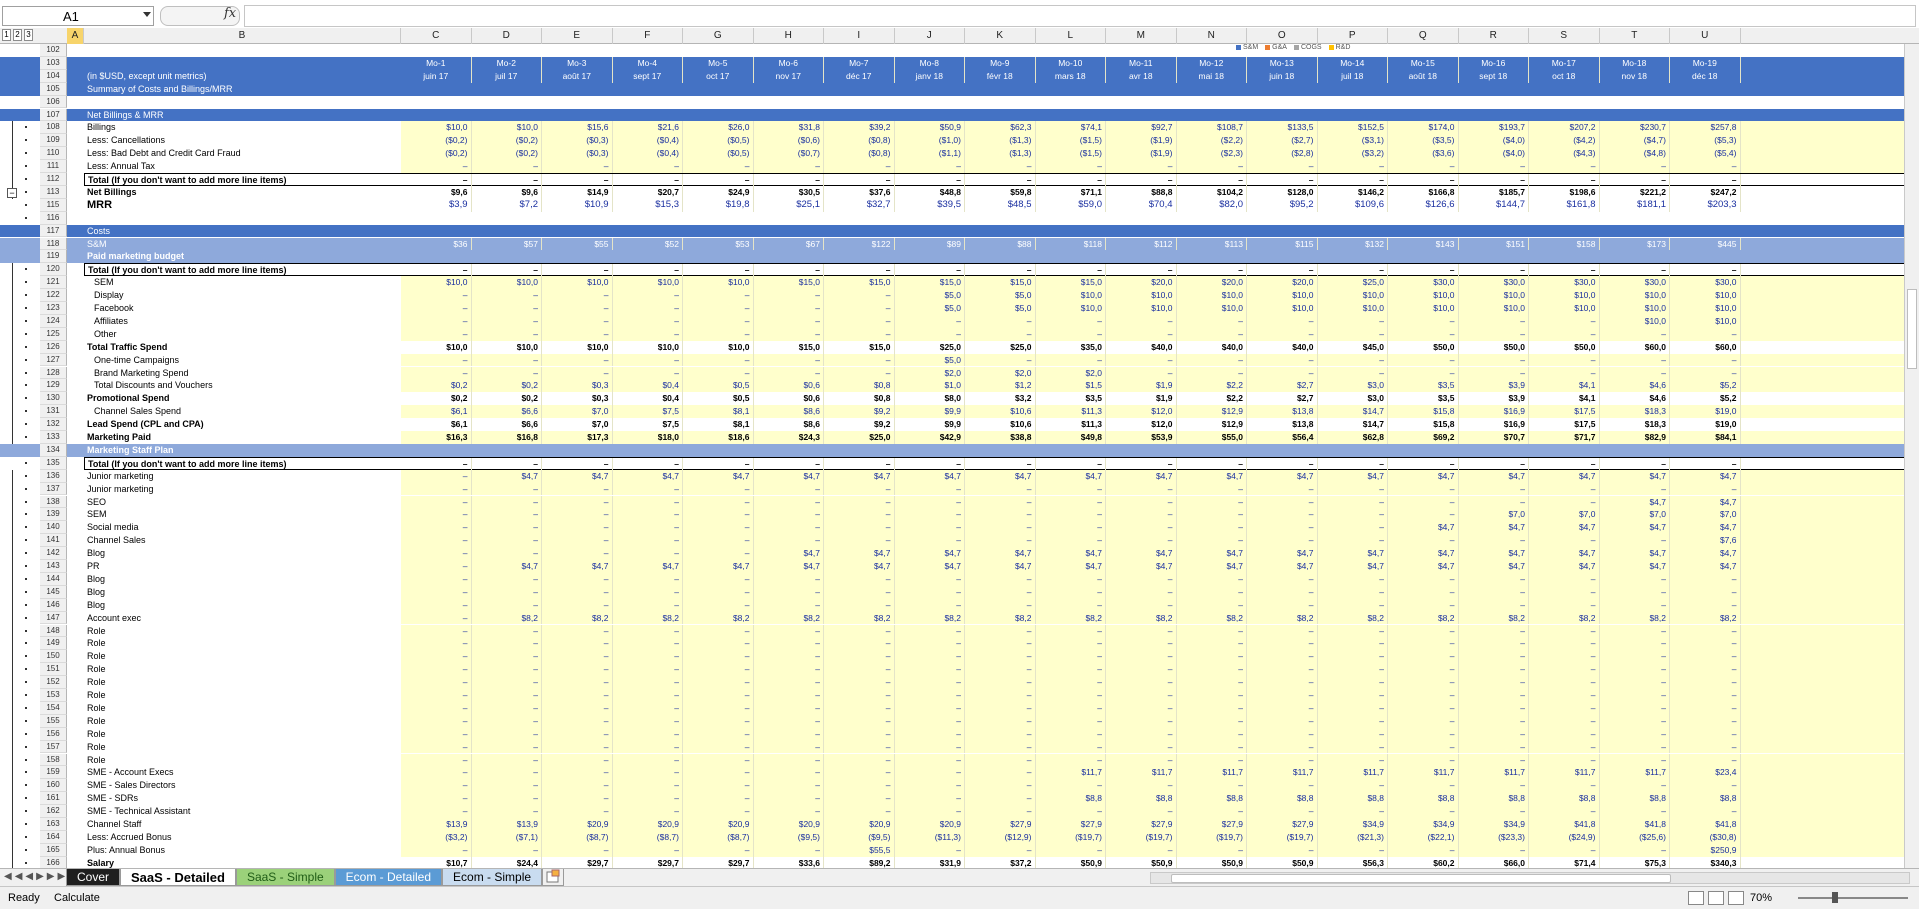 The width and height of the screenshot is (1919, 909). I want to click on normal-view-icon, so click(1696, 898).